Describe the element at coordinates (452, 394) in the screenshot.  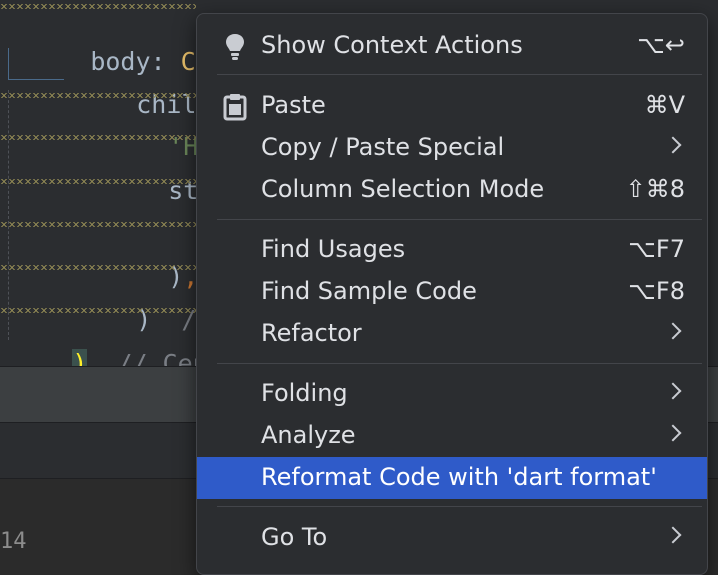
I see `menu-item-folding: Folding` at that location.